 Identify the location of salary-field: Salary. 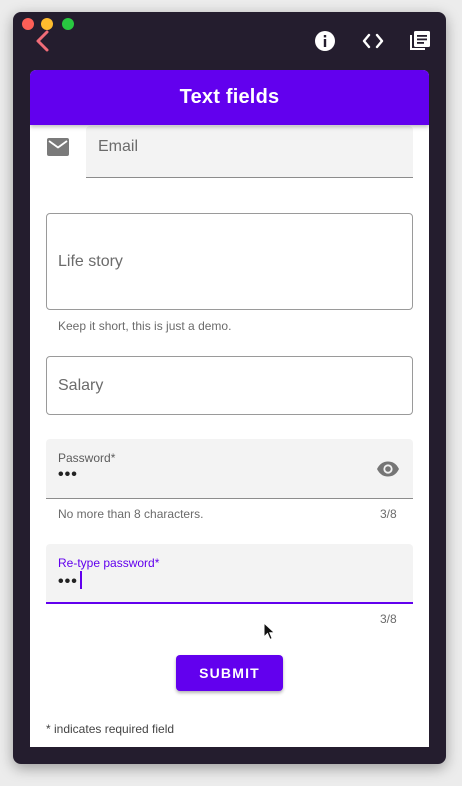
(229, 385).